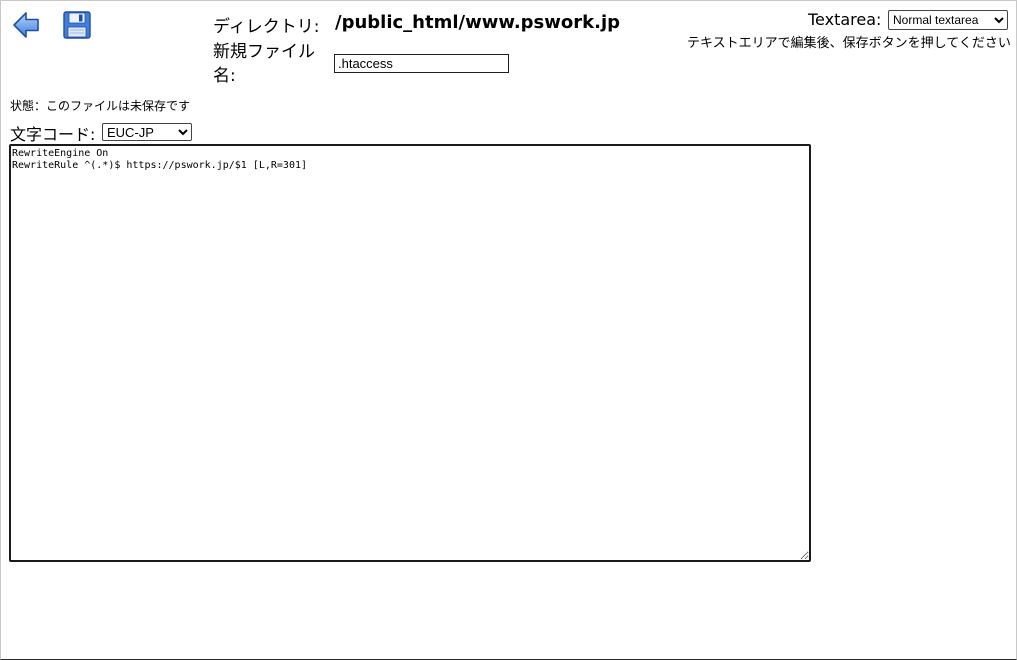 The height and width of the screenshot is (660, 1017). I want to click on back-arrow-icon, so click(26, 25).